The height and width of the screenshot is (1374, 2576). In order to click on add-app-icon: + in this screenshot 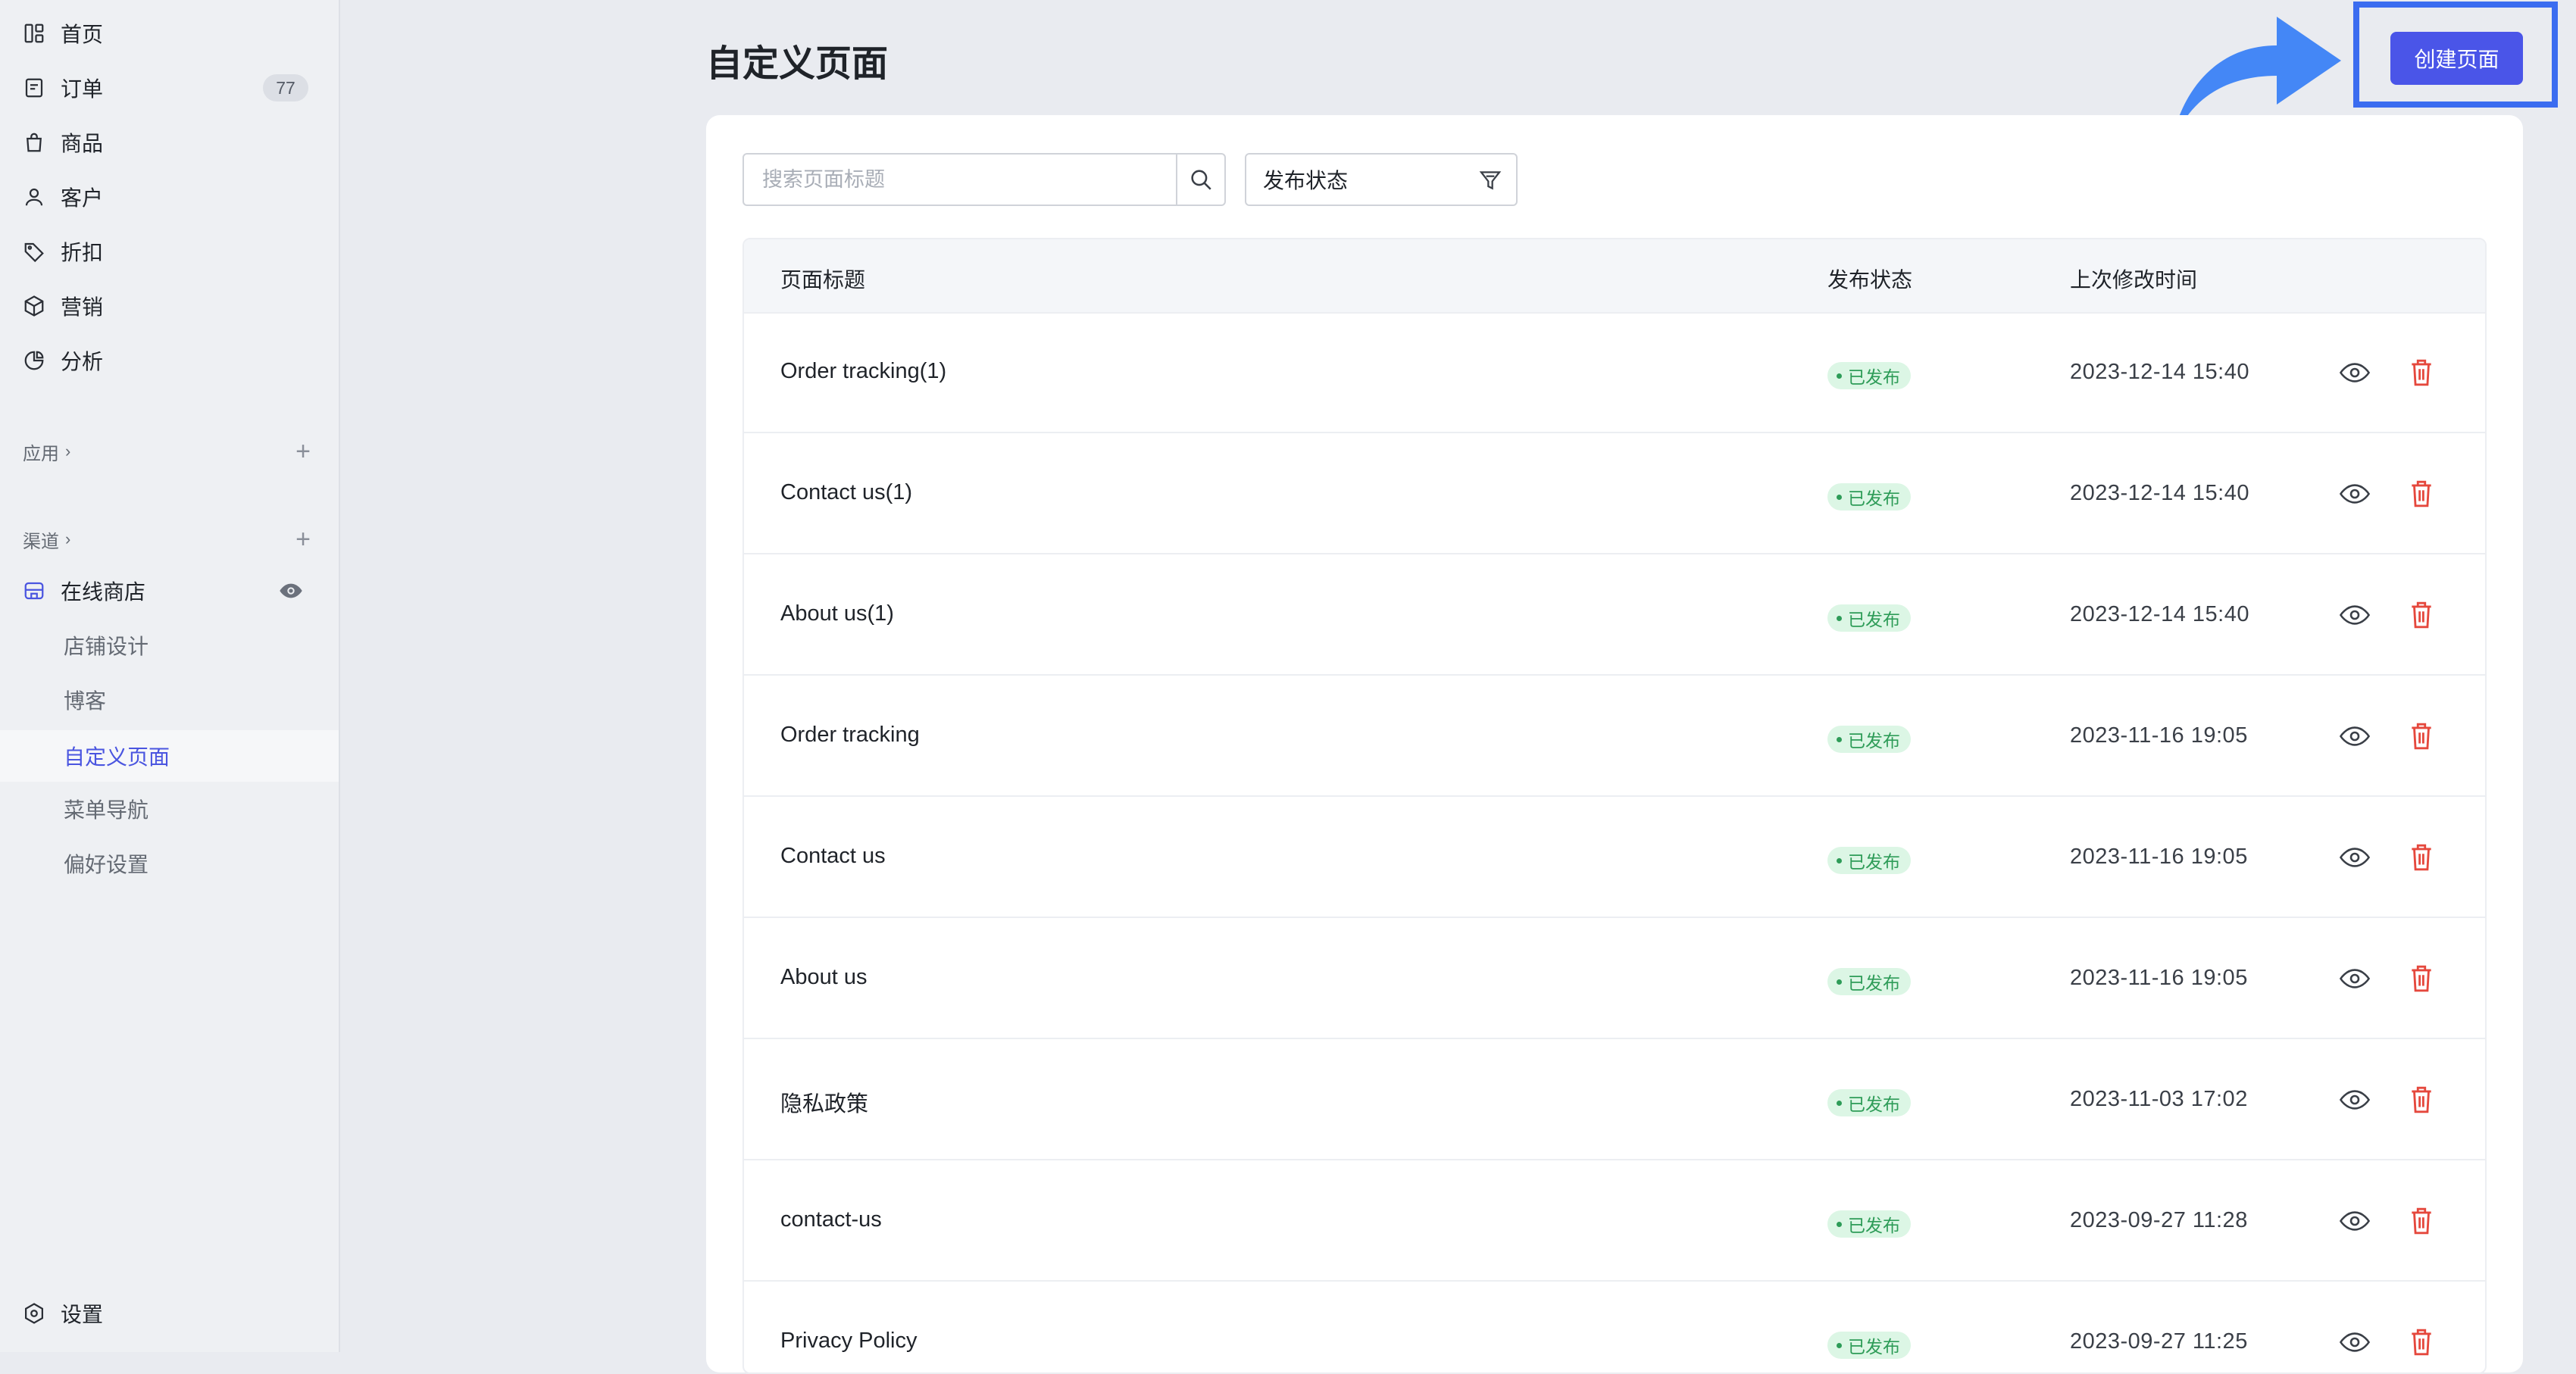, I will do `click(303, 452)`.